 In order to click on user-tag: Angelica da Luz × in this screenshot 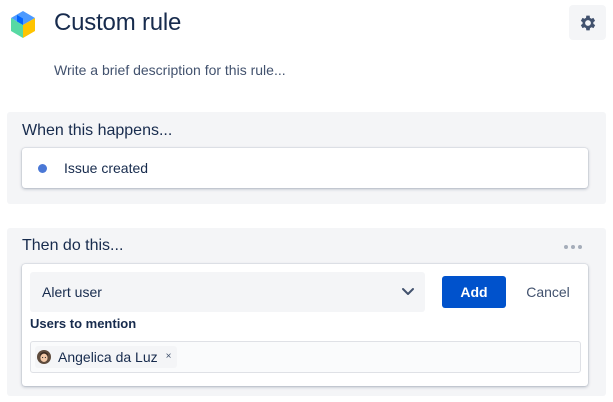, I will do `click(106, 357)`.